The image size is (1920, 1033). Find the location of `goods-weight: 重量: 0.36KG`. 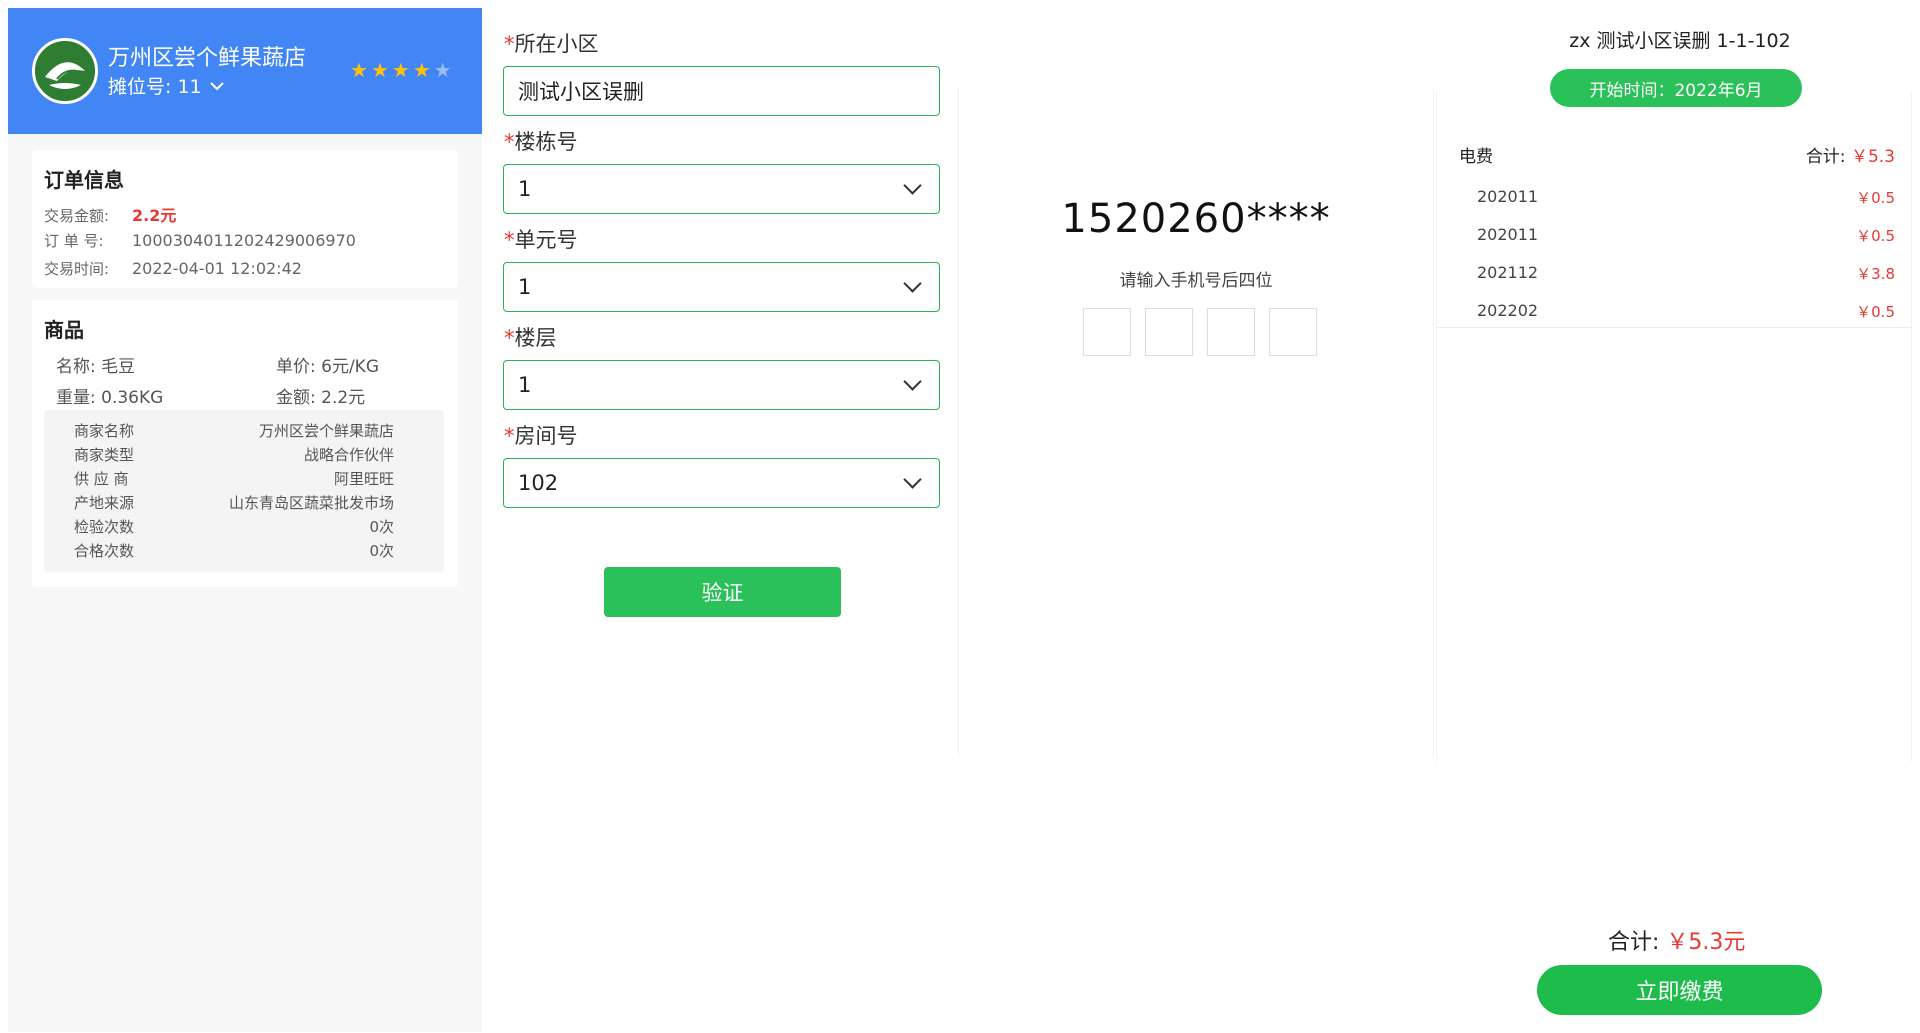

goods-weight: 重量: 0.36KG is located at coordinates (110, 398).